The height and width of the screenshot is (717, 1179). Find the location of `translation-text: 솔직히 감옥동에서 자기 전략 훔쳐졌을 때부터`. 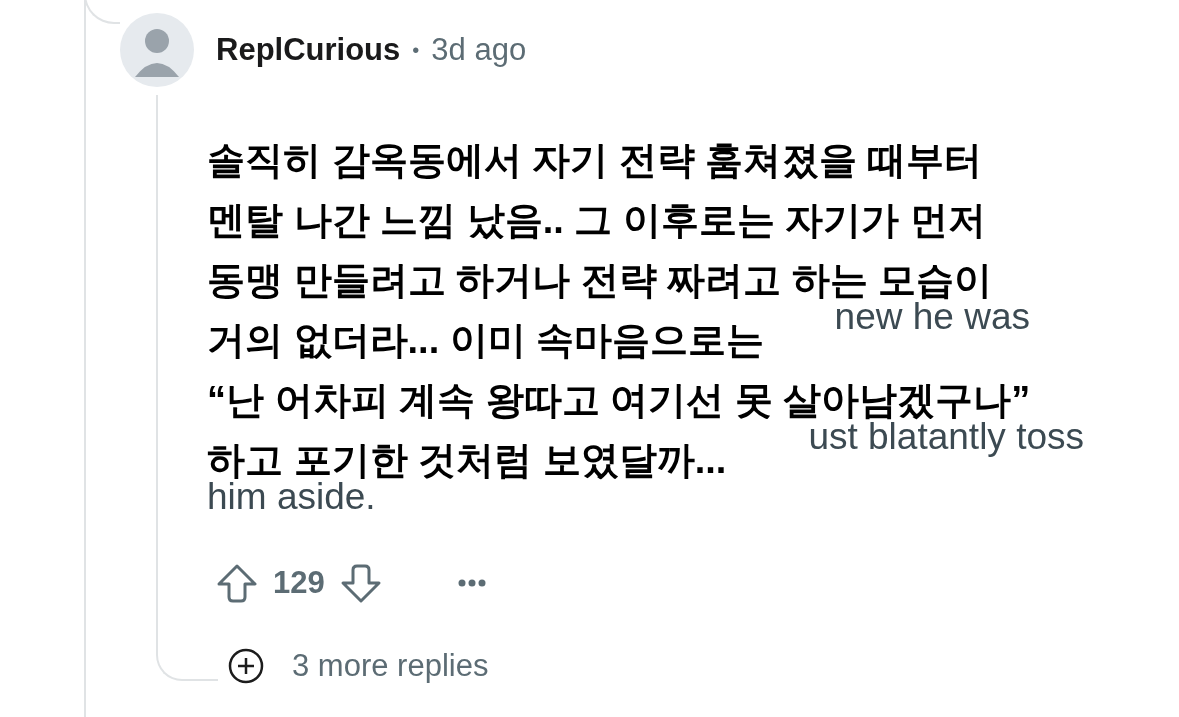

translation-text: 솔직히 감옥동에서 자기 전략 훔쳐졌을 때부터 is located at coordinates (594, 160).